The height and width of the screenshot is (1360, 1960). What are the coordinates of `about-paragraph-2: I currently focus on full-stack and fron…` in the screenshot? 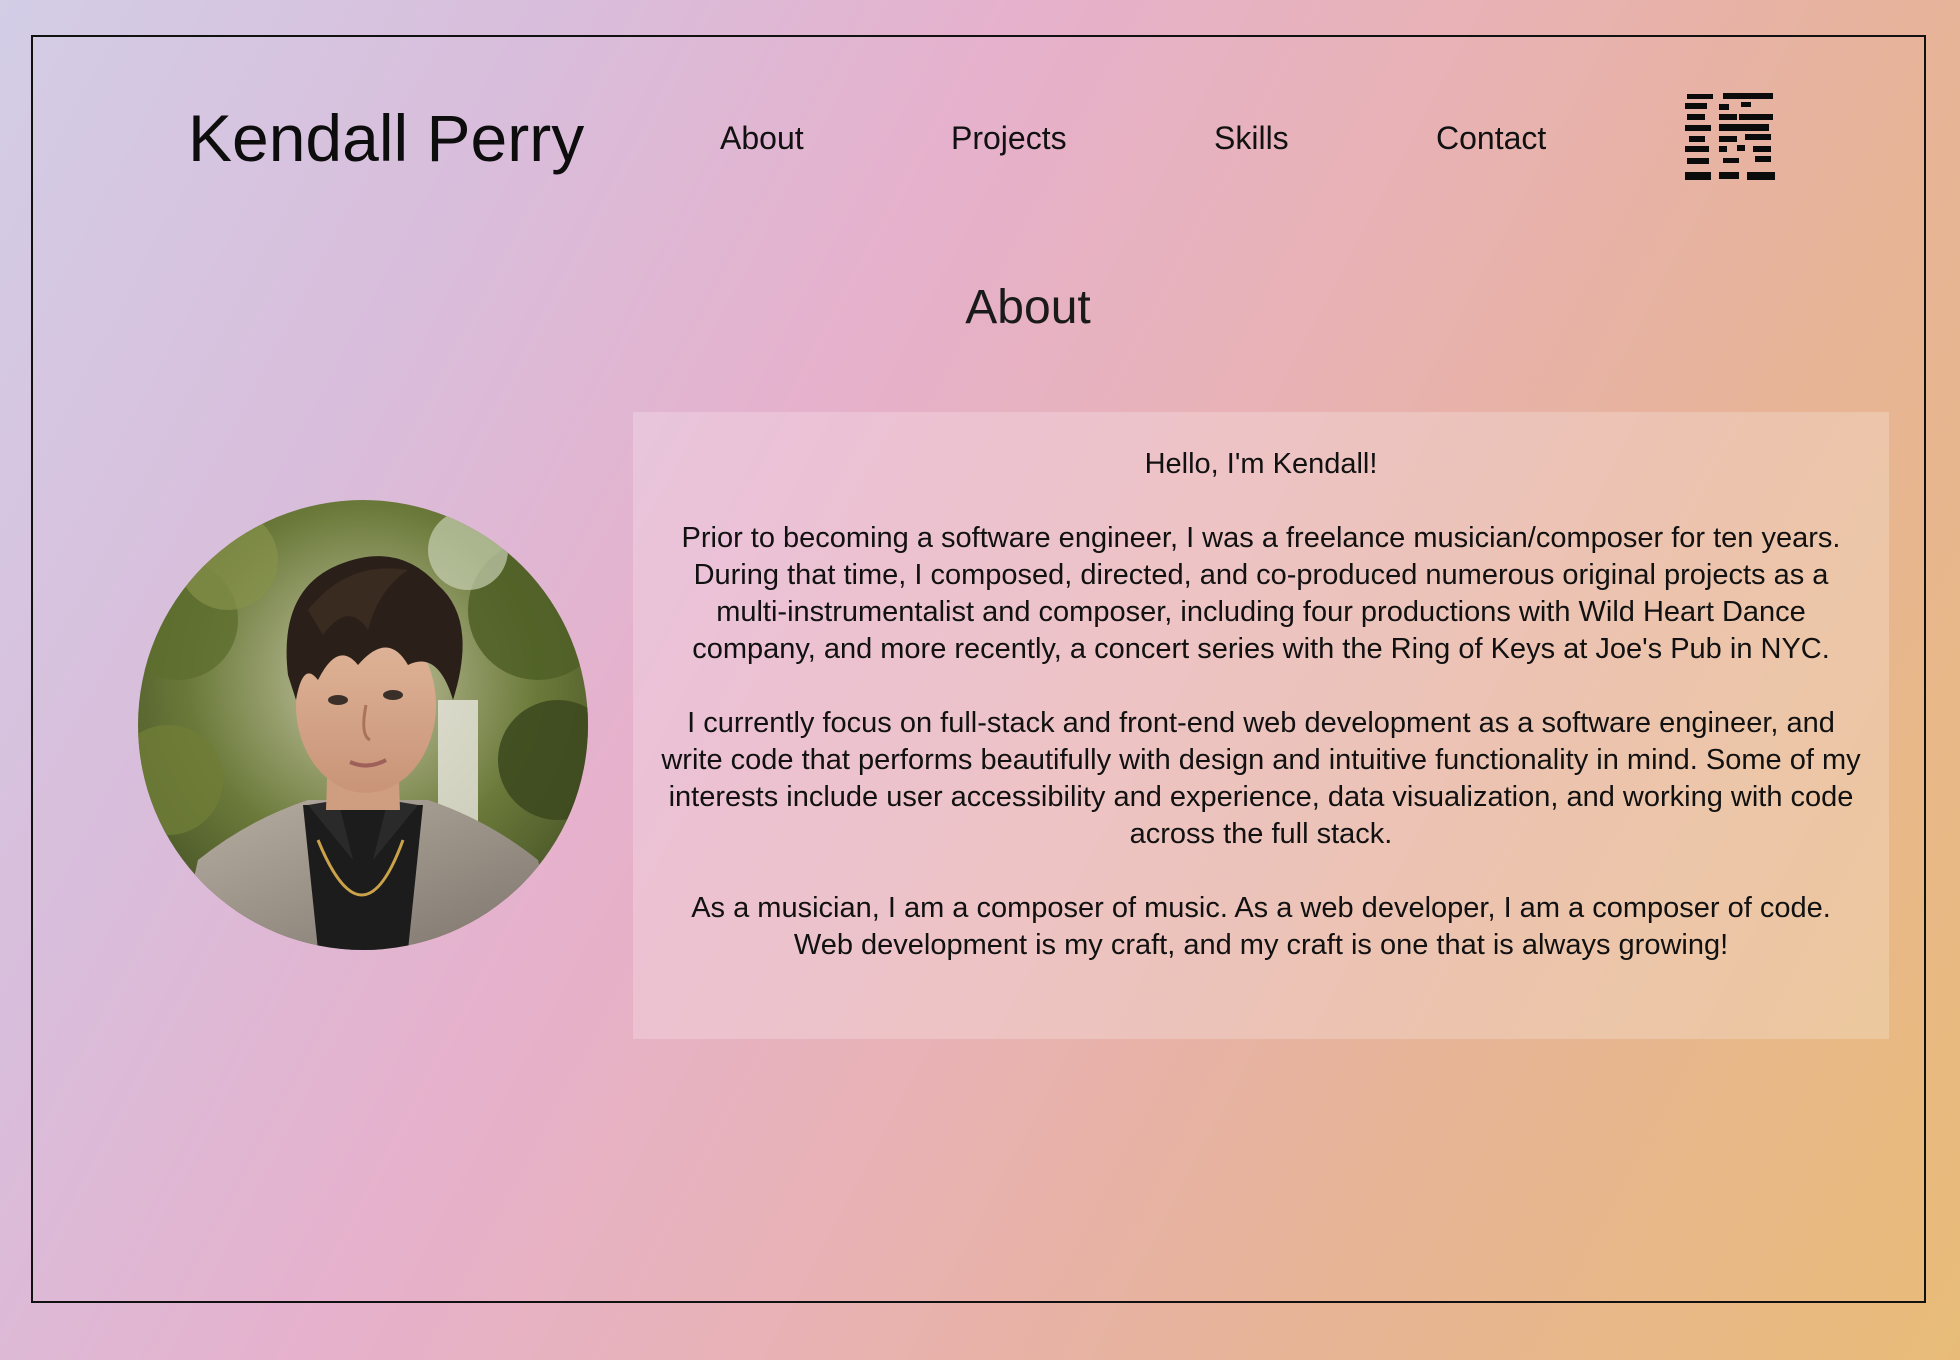 It's located at (1261, 778).